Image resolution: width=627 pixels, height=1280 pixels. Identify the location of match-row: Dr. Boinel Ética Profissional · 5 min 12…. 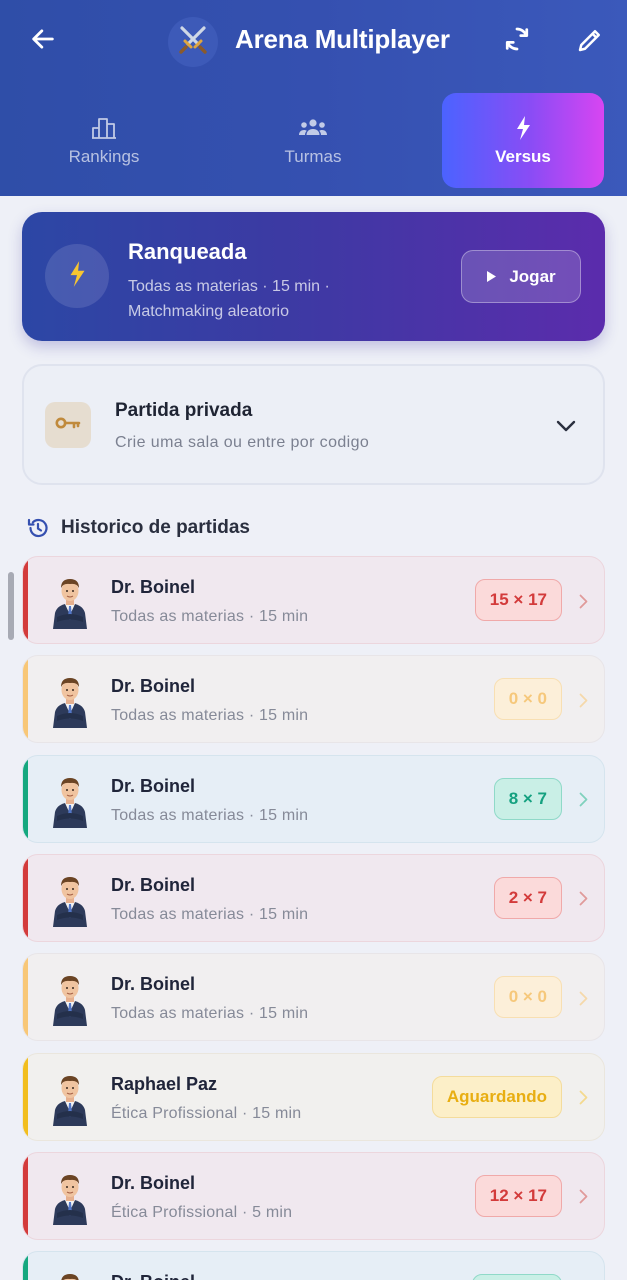
(313, 1195).